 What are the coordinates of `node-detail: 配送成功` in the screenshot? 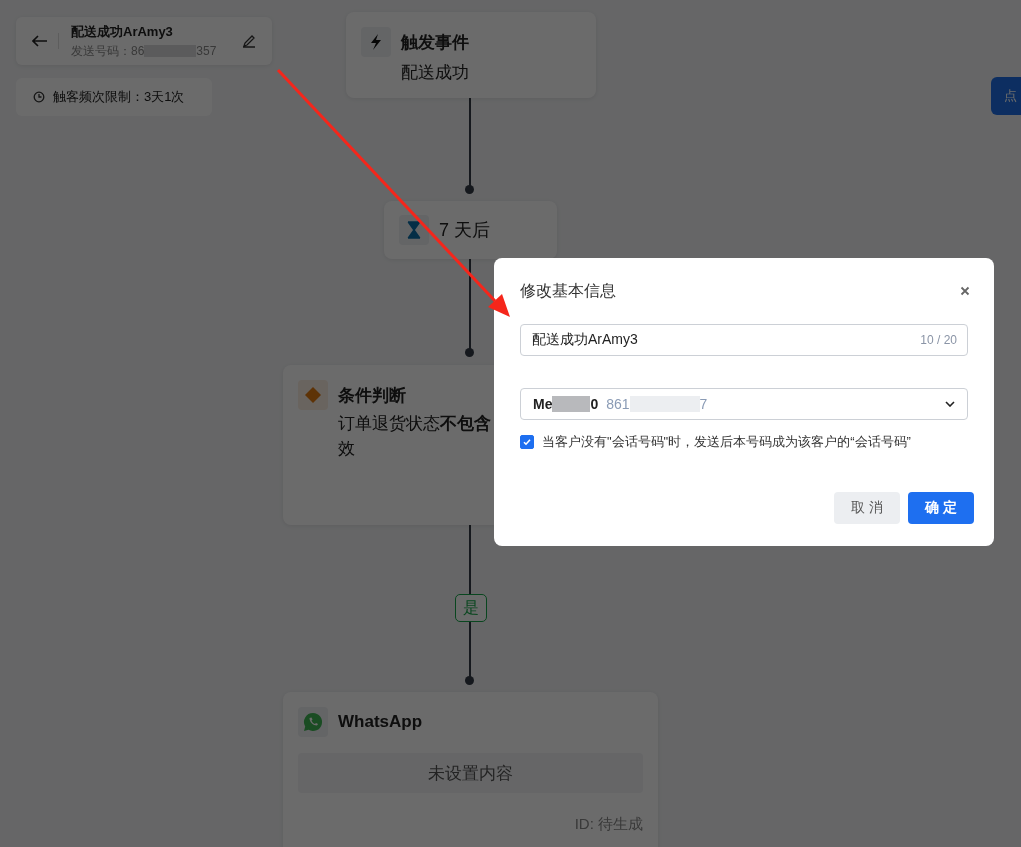 It's located at (435, 73).